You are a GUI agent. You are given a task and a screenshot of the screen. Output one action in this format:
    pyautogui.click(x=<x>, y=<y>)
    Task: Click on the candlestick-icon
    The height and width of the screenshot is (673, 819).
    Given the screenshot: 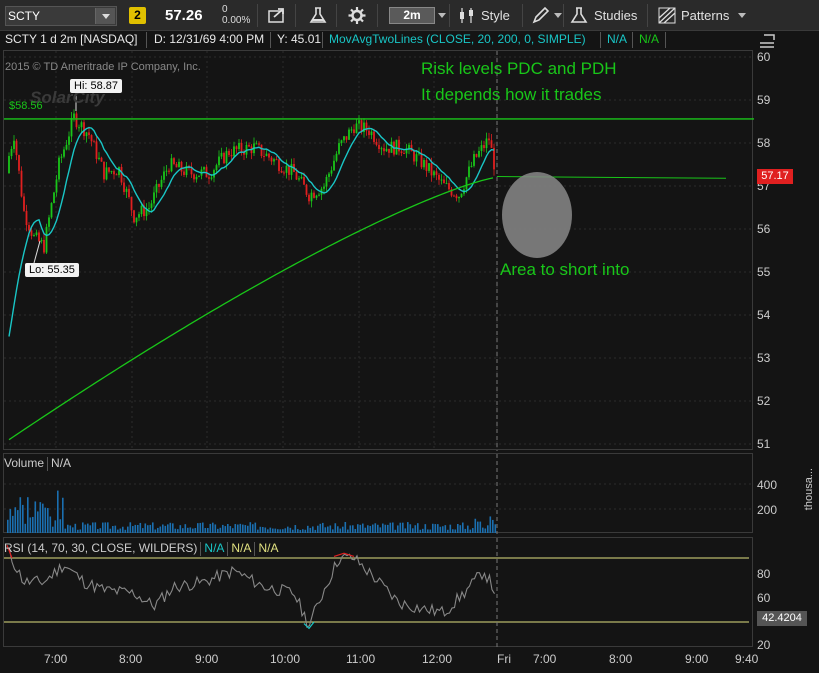 What is the action you would take?
    pyautogui.click(x=467, y=15)
    